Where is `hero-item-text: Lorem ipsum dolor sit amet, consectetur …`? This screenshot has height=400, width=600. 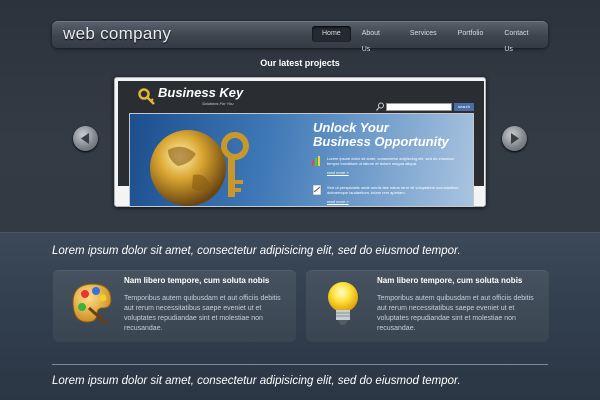
hero-item-text: Lorem ipsum dolor sit amet, consectetur … is located at coordinates (390, 161).